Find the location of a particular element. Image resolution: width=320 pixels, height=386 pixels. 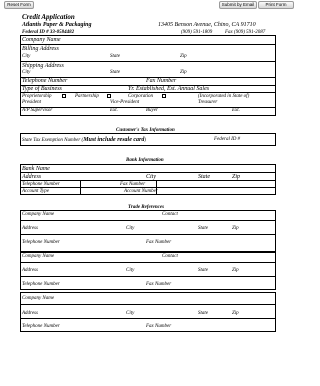

ref1-company-name-field: Company Name is located at coordinates (38, 214).